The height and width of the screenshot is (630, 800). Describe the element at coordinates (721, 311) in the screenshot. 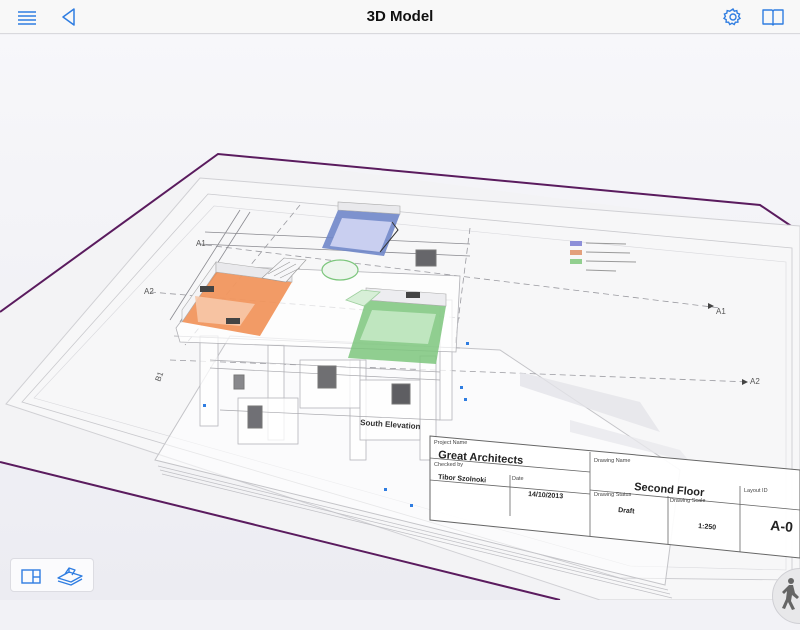

I see `grid-label-a1-right: A1` at that location.